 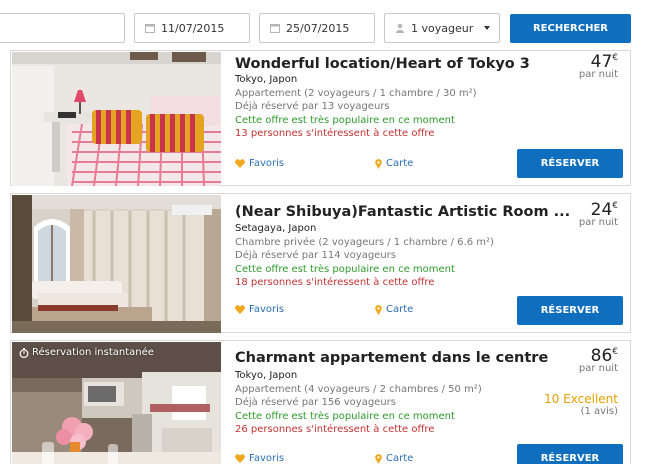 I want to click on checkout-value: 25/07/2015, so click(x=318, y=28).